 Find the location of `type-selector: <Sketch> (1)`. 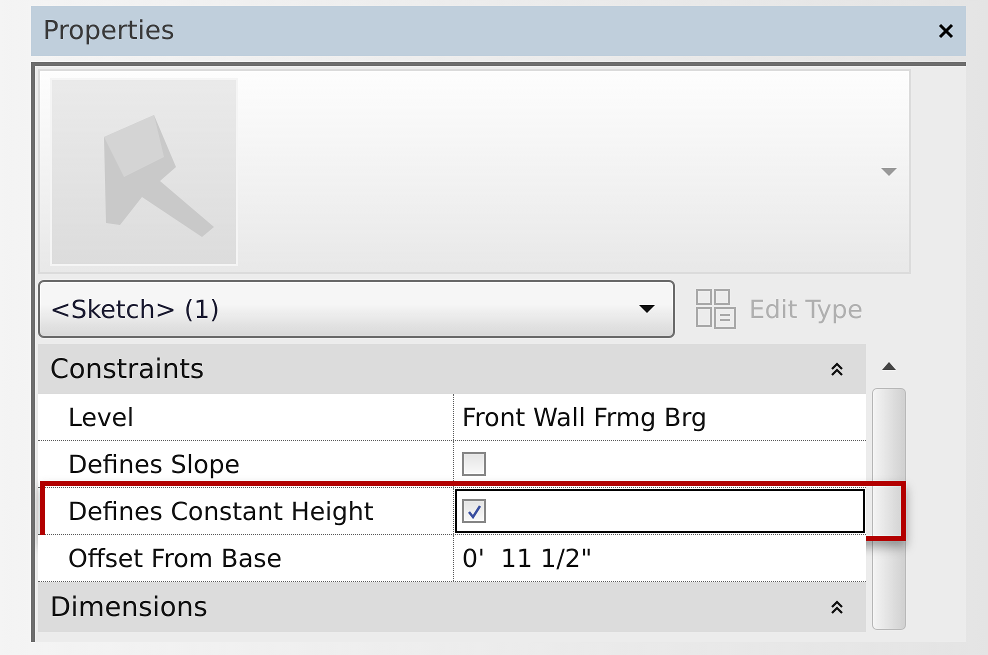

type-selector: <Sketch> (1) is located at coordinates (356, 309).